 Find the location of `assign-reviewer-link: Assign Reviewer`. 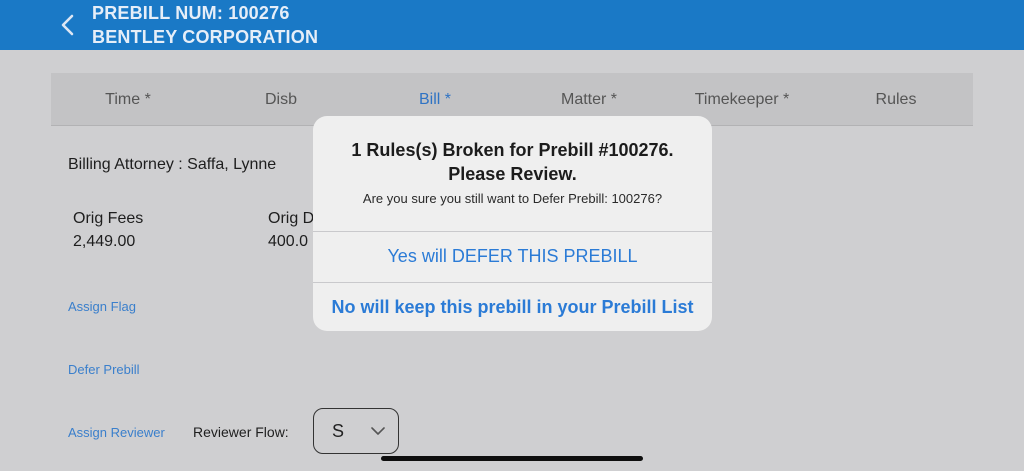

assign-reviewer-link: Assign Reviewer is located at coordinates (116, 432).